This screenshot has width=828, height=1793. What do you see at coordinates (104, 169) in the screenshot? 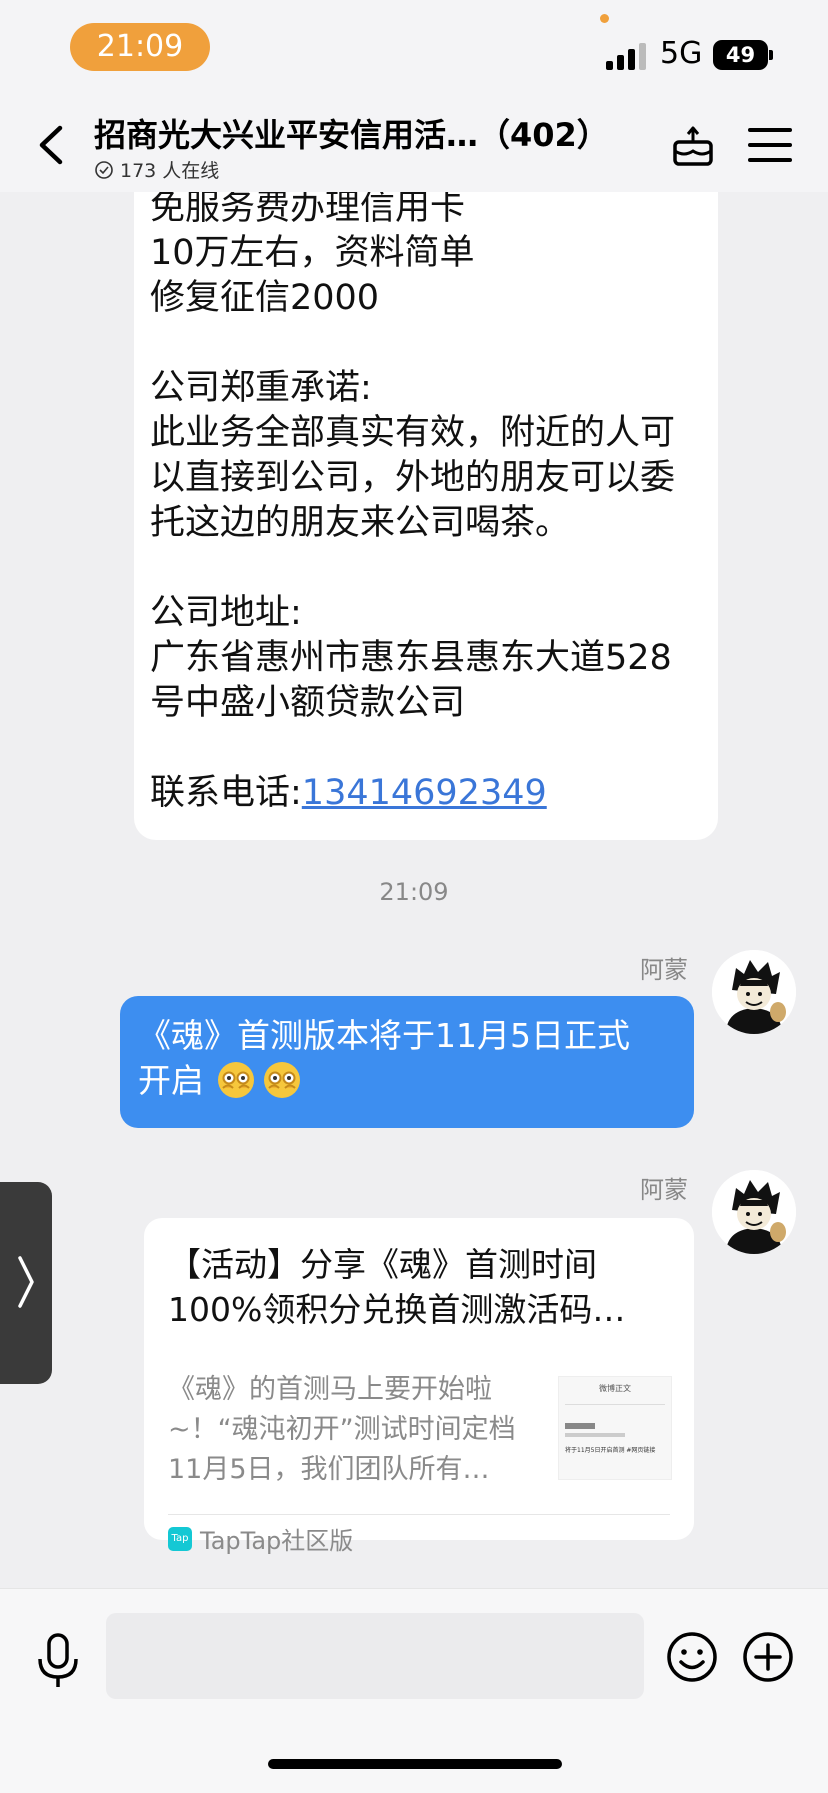
I see `check-circle-icon` at bounding box center [104, 169].